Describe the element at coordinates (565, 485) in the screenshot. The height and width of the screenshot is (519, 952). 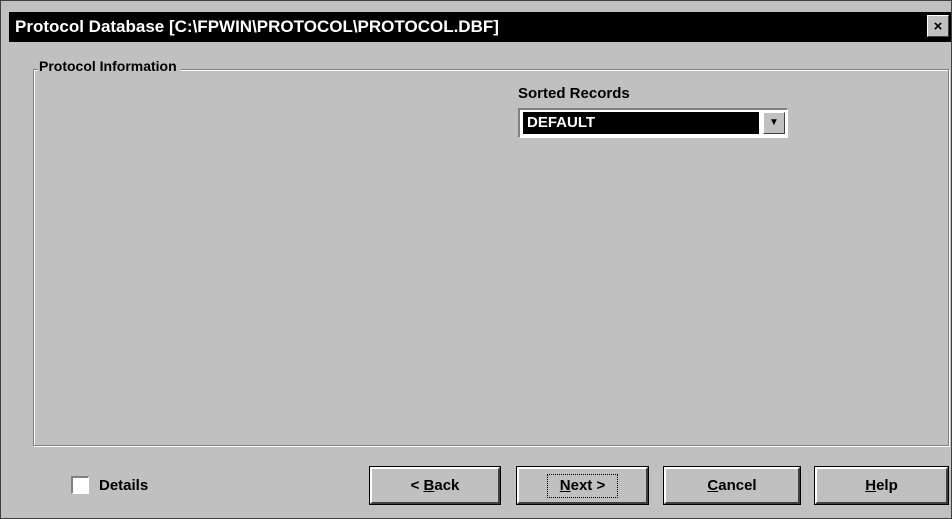
I see `next-mnemonic: N` at that location.